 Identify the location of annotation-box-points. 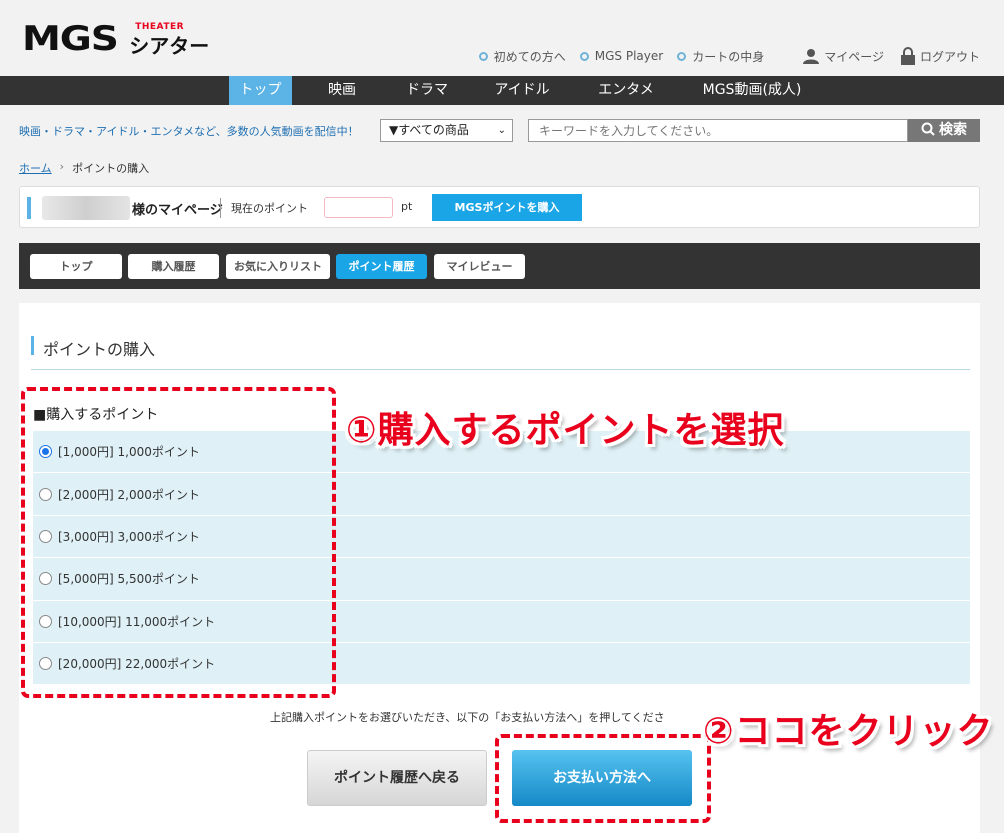
(178, 542).